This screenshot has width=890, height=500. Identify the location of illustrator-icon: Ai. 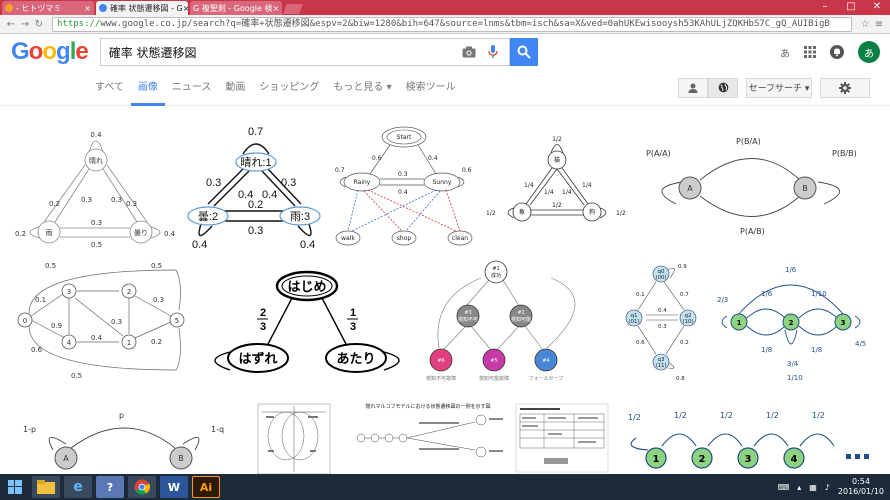
(206, 487).